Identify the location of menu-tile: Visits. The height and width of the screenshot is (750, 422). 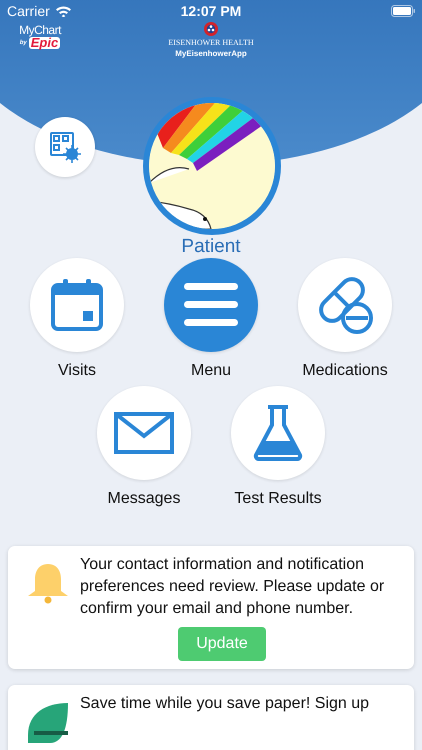
(77, 319).